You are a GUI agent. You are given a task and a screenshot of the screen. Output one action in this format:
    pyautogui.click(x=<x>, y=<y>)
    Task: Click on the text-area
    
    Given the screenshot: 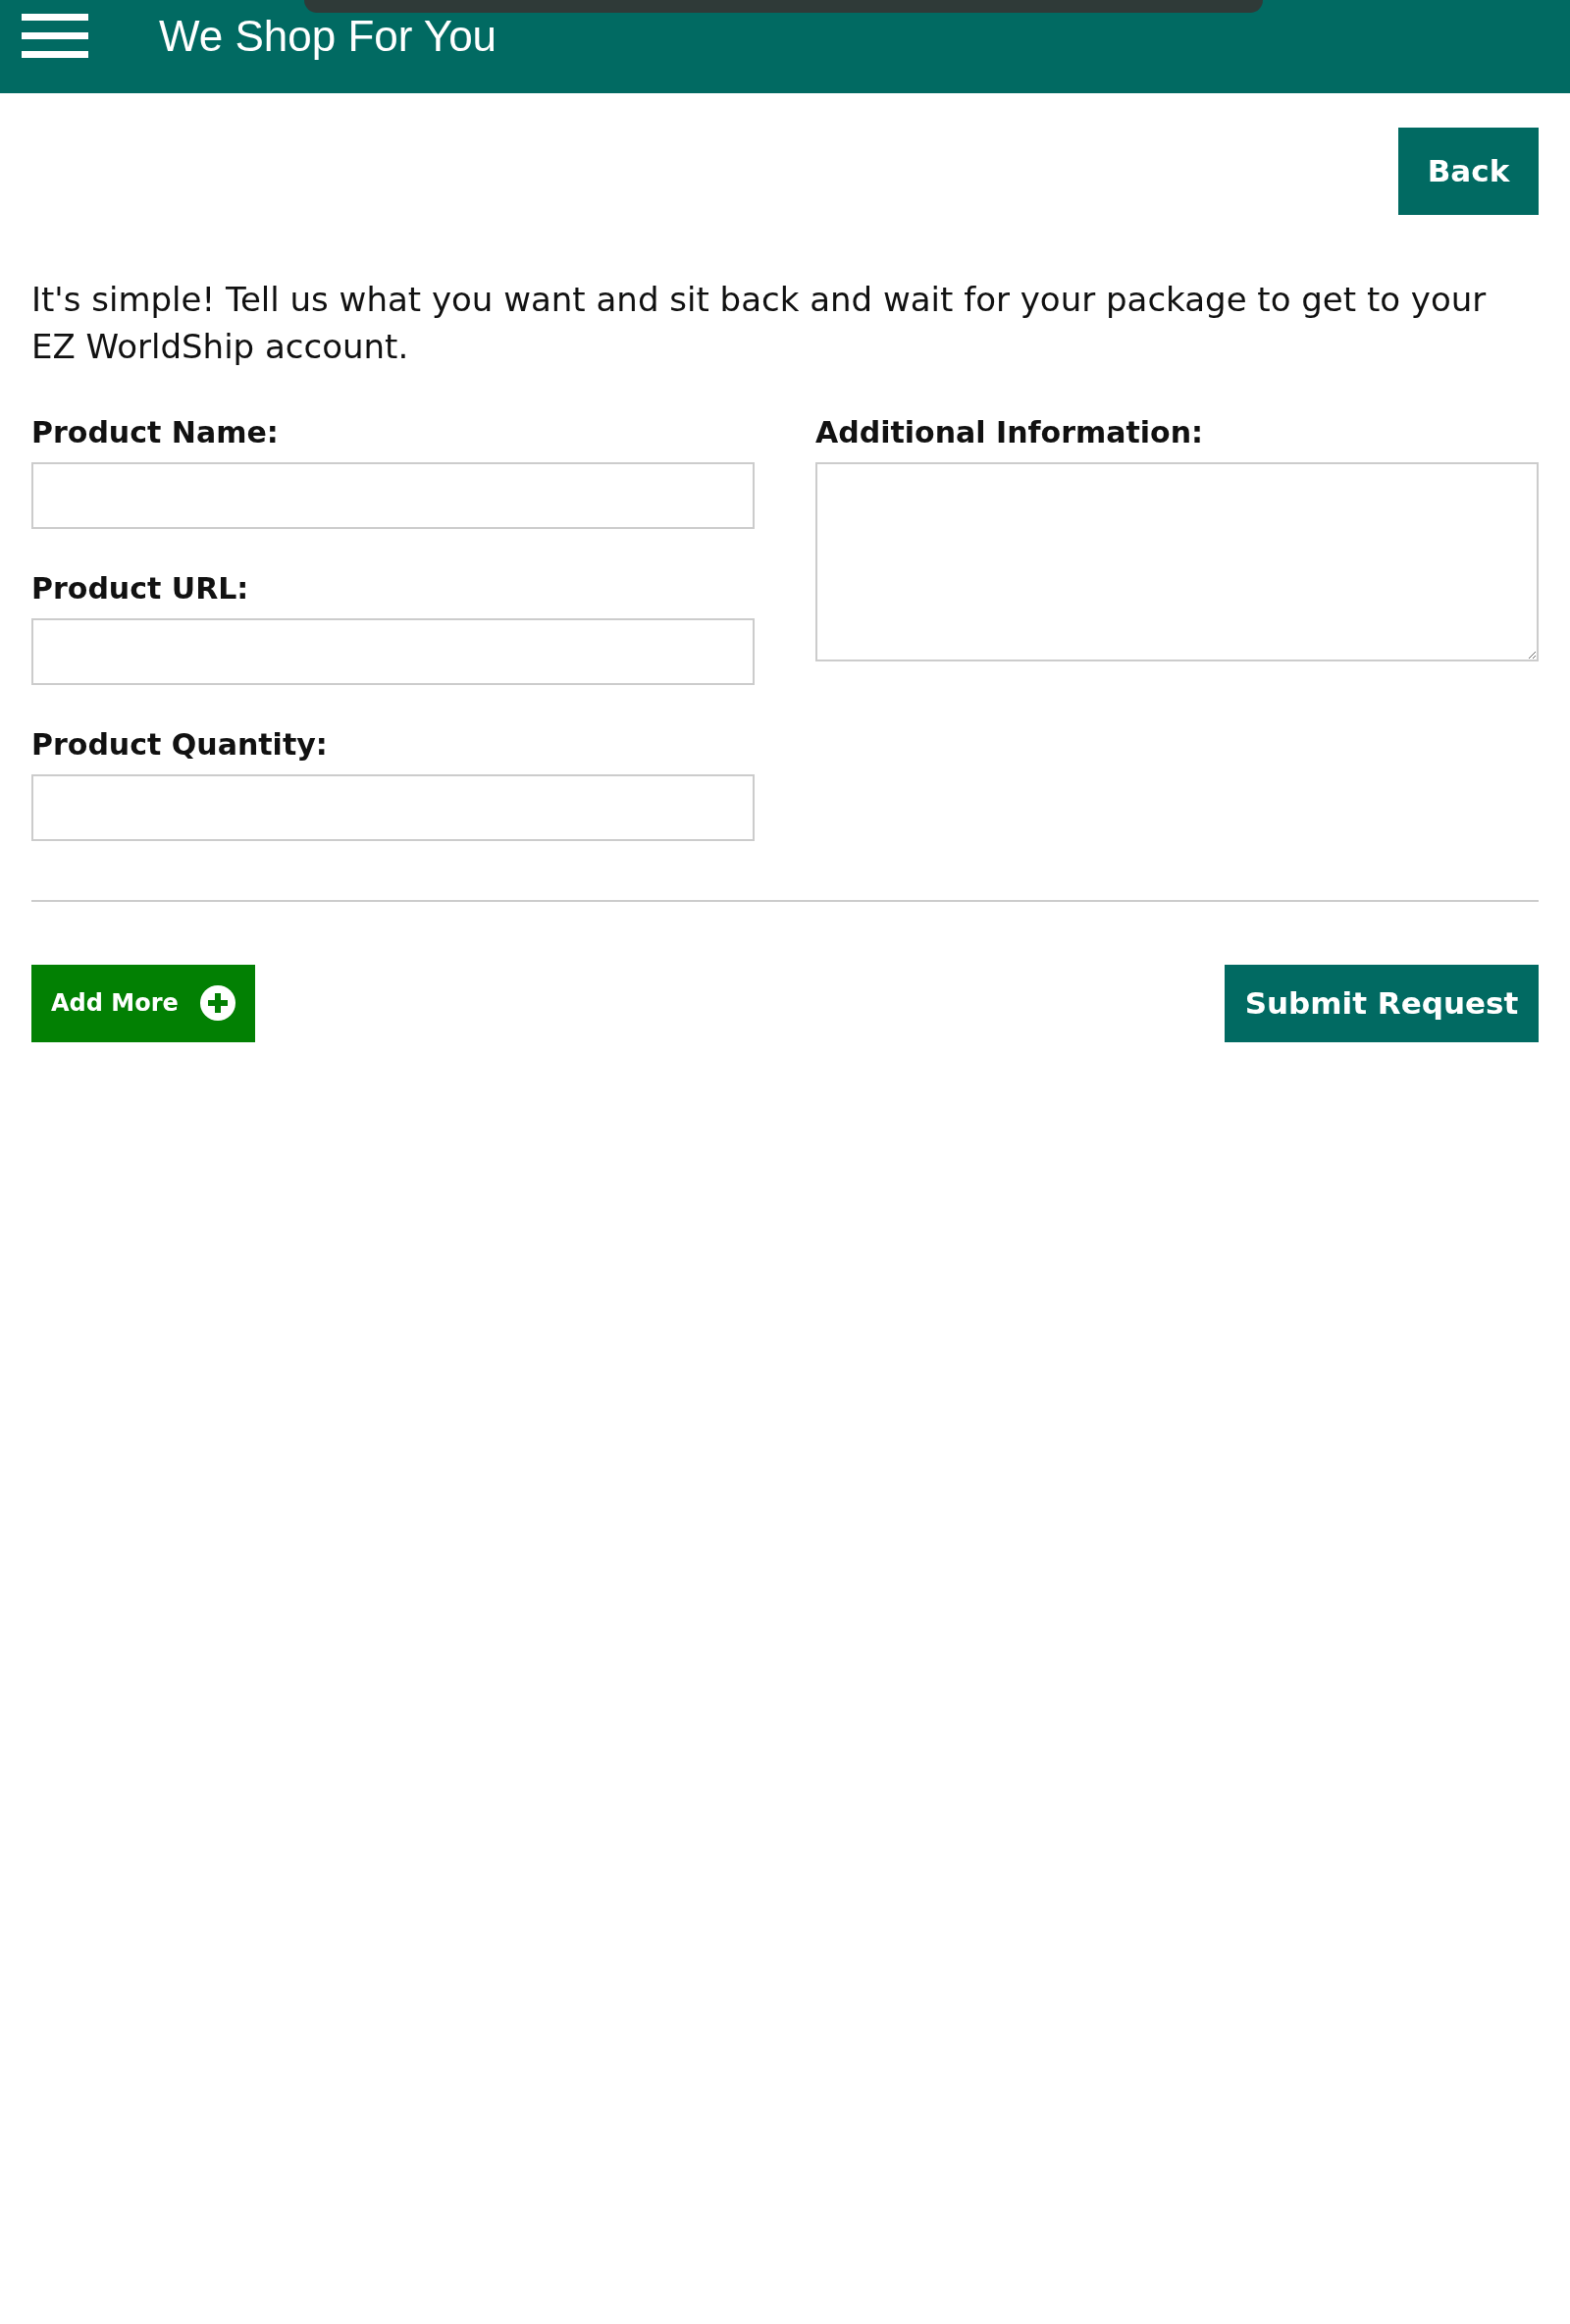 What is the action you would take?
    pyautogui.click(x=1177, y=561)
    